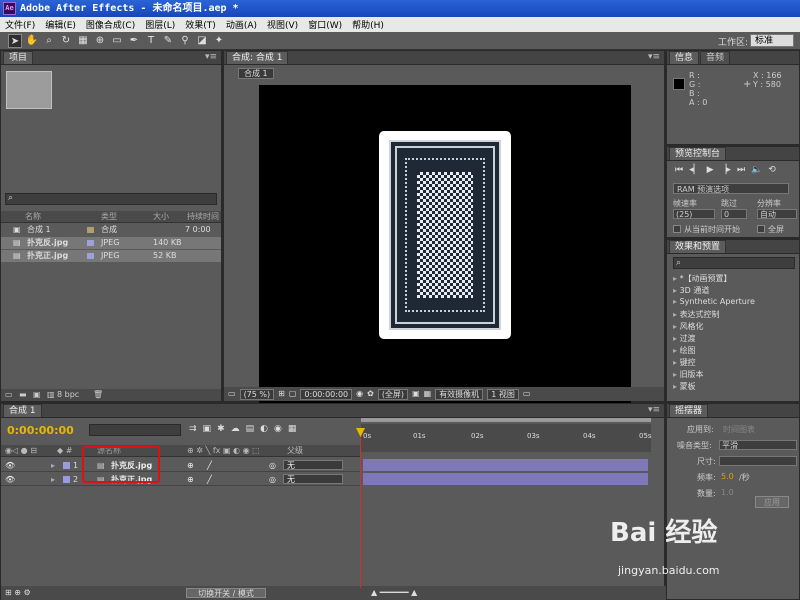 The height and width of the screenshot is (600, 800). I want to click on draft-3d-icon: ✱, so click(221, 429).